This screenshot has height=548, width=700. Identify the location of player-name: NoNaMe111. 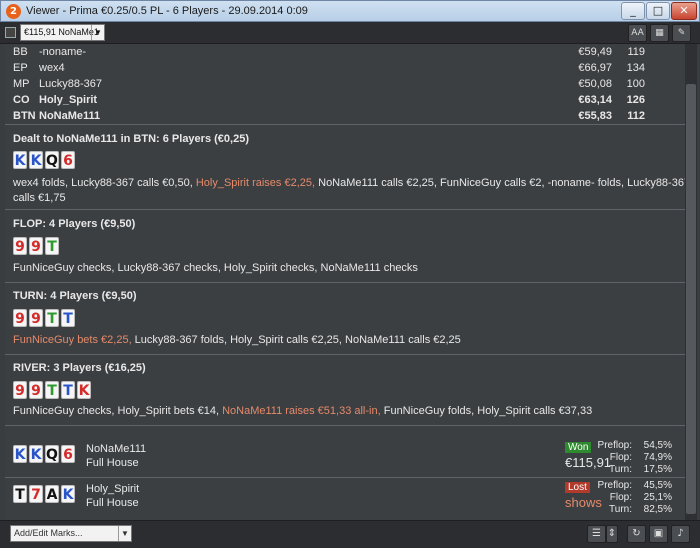
(70, 116).